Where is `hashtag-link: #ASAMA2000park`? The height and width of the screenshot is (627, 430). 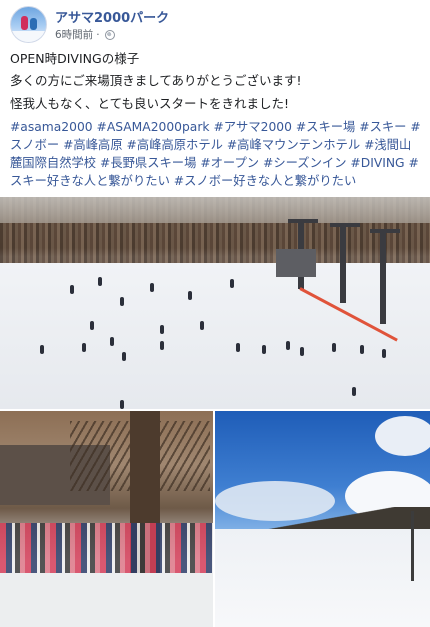
hashtag-link: #ASAMA2000park is located at coordinates (153, 127).